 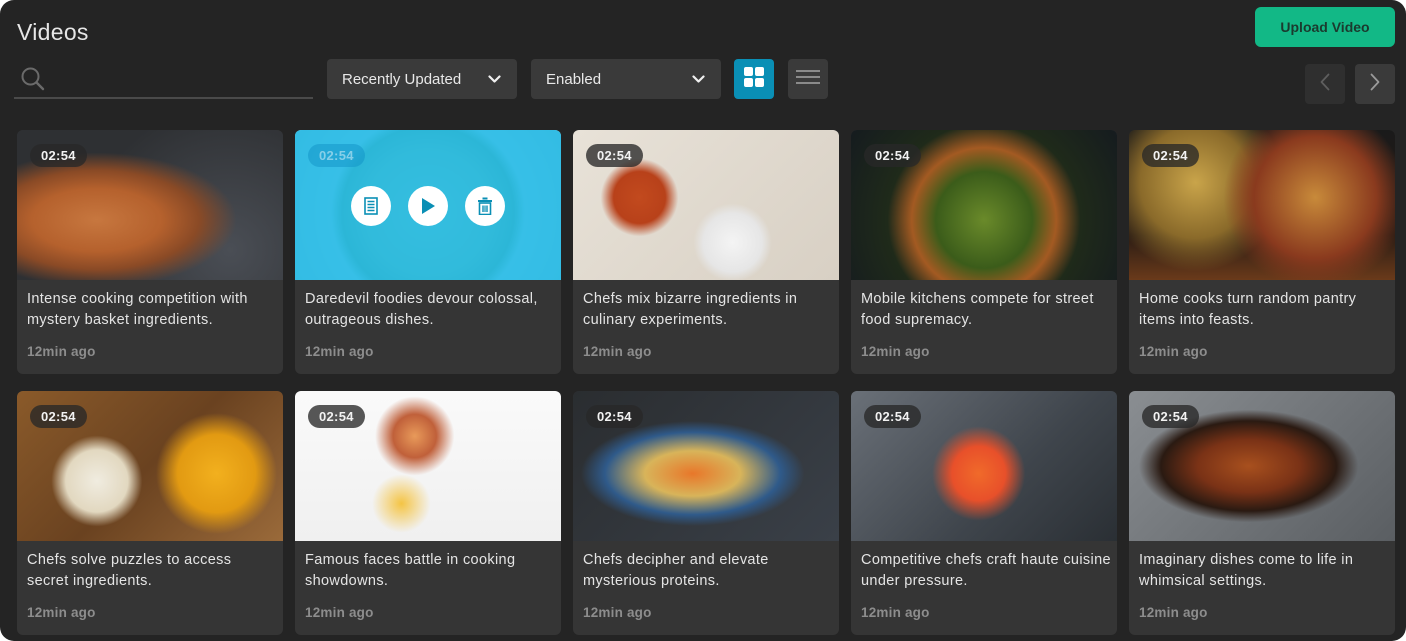 What do you see at coordinates (574, 79) in the screenshot?
I see `status-select-value: Enabled` at bounding box center [574, 79].